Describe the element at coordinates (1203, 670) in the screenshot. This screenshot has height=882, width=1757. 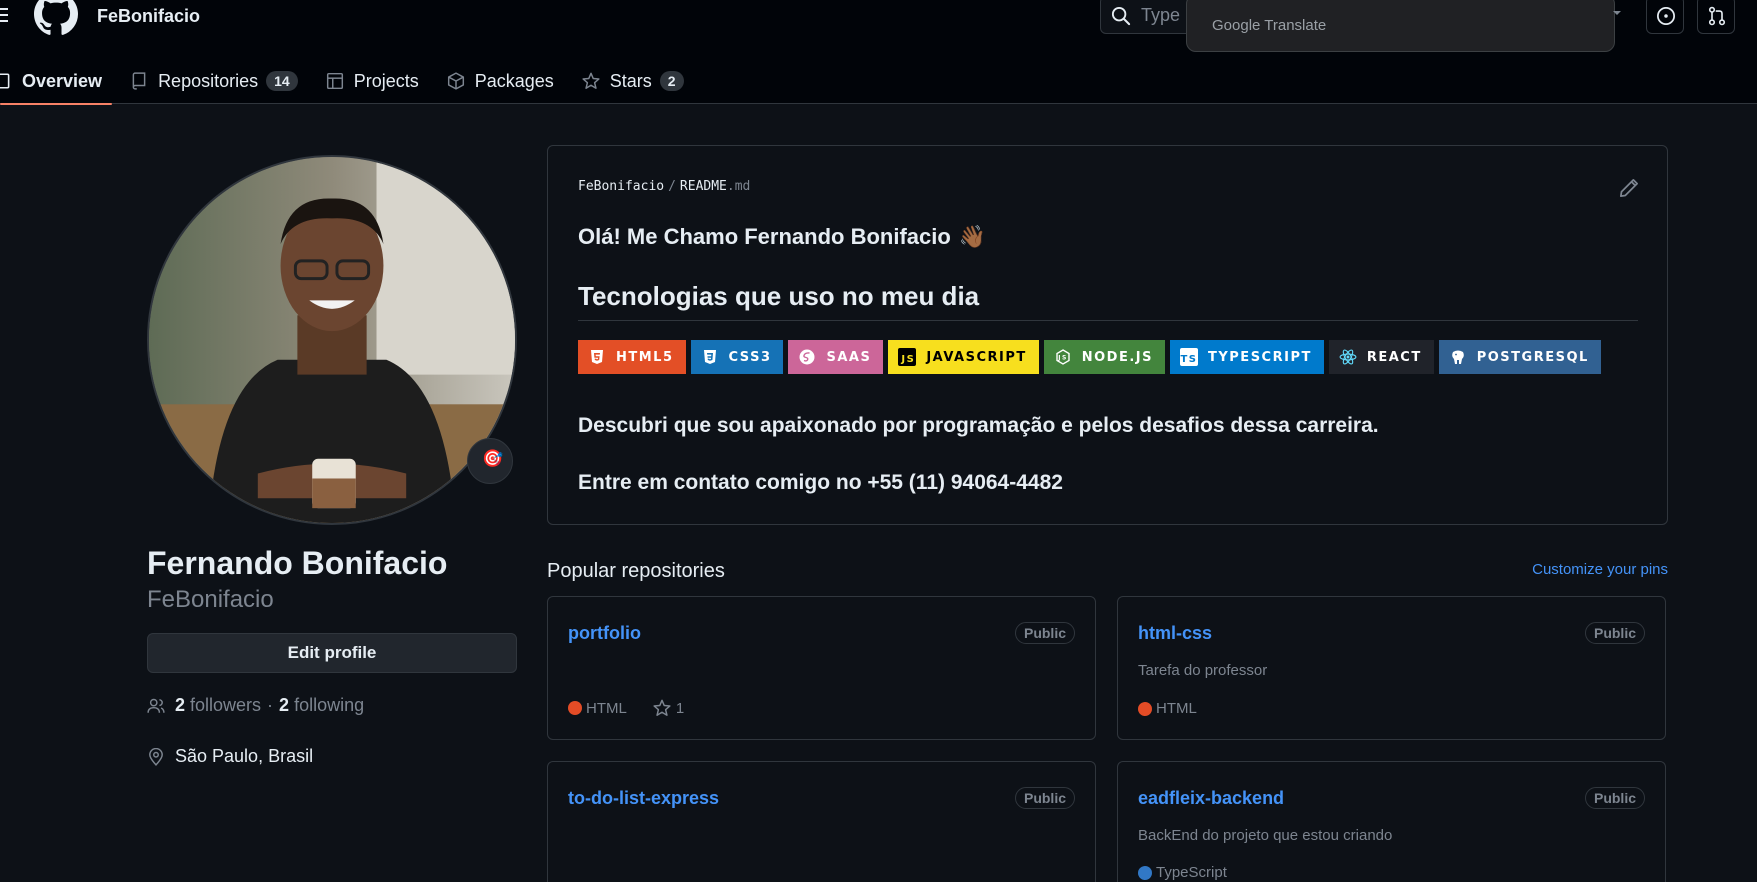
I see `repo-description: Tarefa do professor` at that location.